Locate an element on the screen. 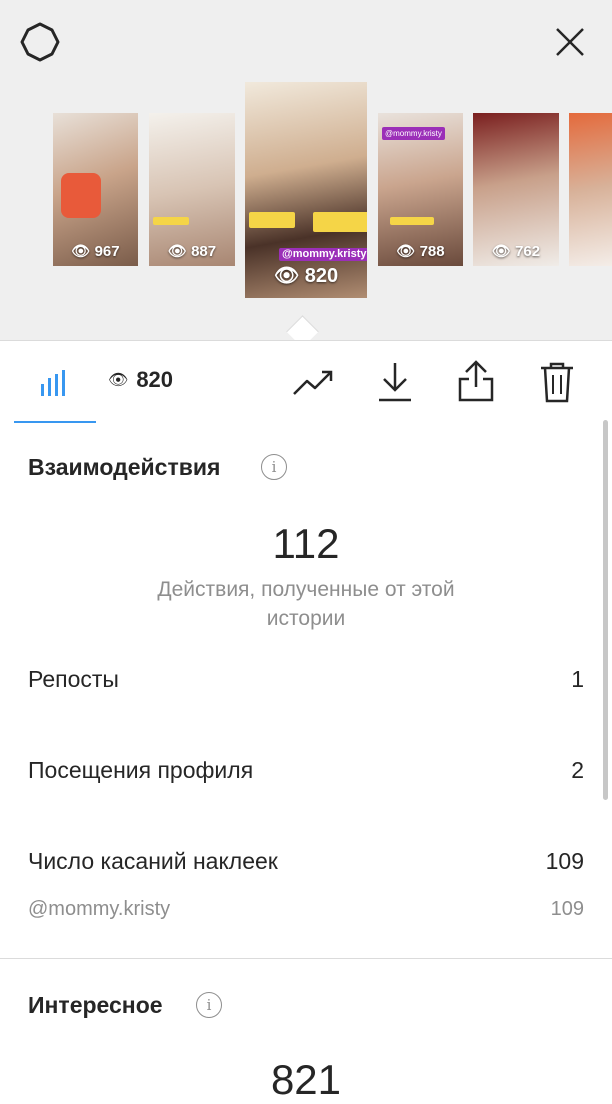 The image size is (612, 1104). share-icon is located at coordinates (476, 381).